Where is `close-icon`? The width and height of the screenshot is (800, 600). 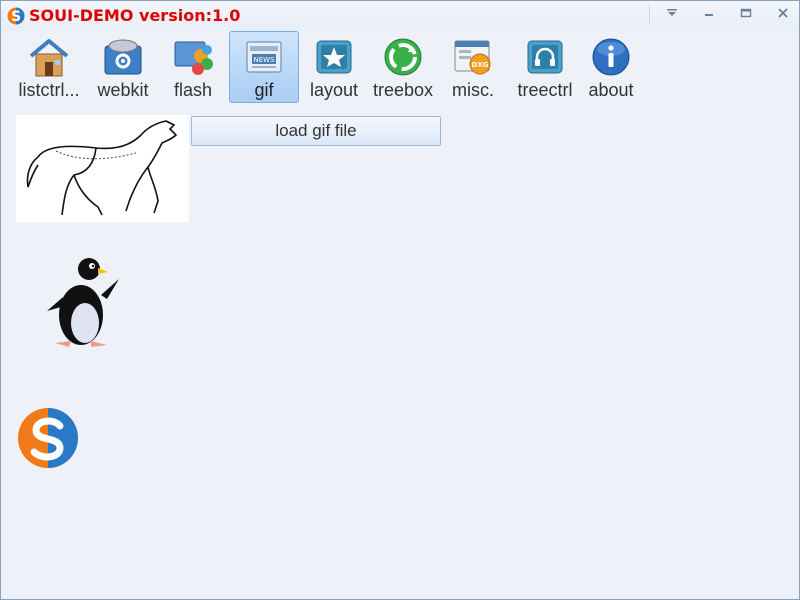
close-icon is located at coordinates (783, 13).